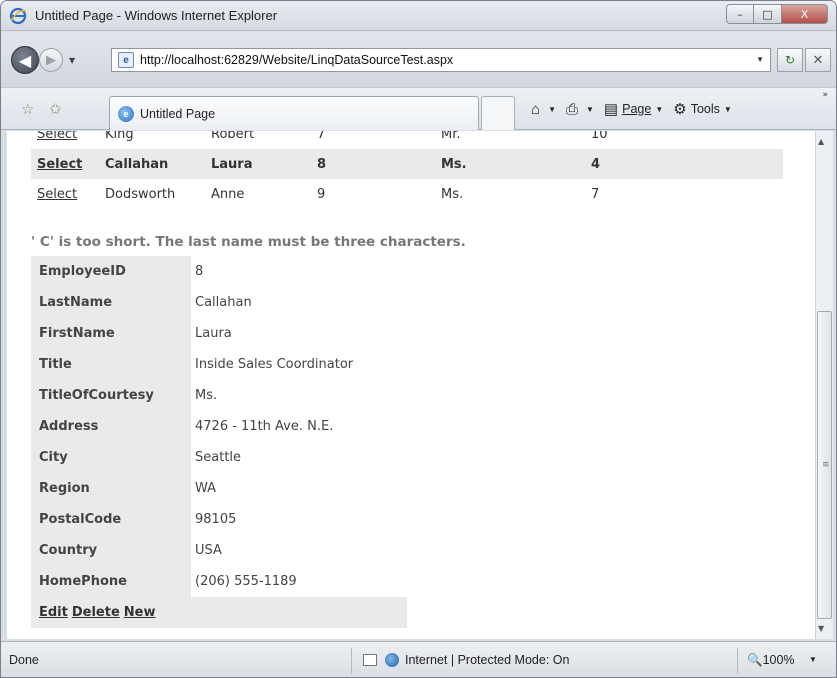  Describe the element at coordinates (590, 109) in the screenshot. I see `print-dropdown-icon: ▼` at that location.